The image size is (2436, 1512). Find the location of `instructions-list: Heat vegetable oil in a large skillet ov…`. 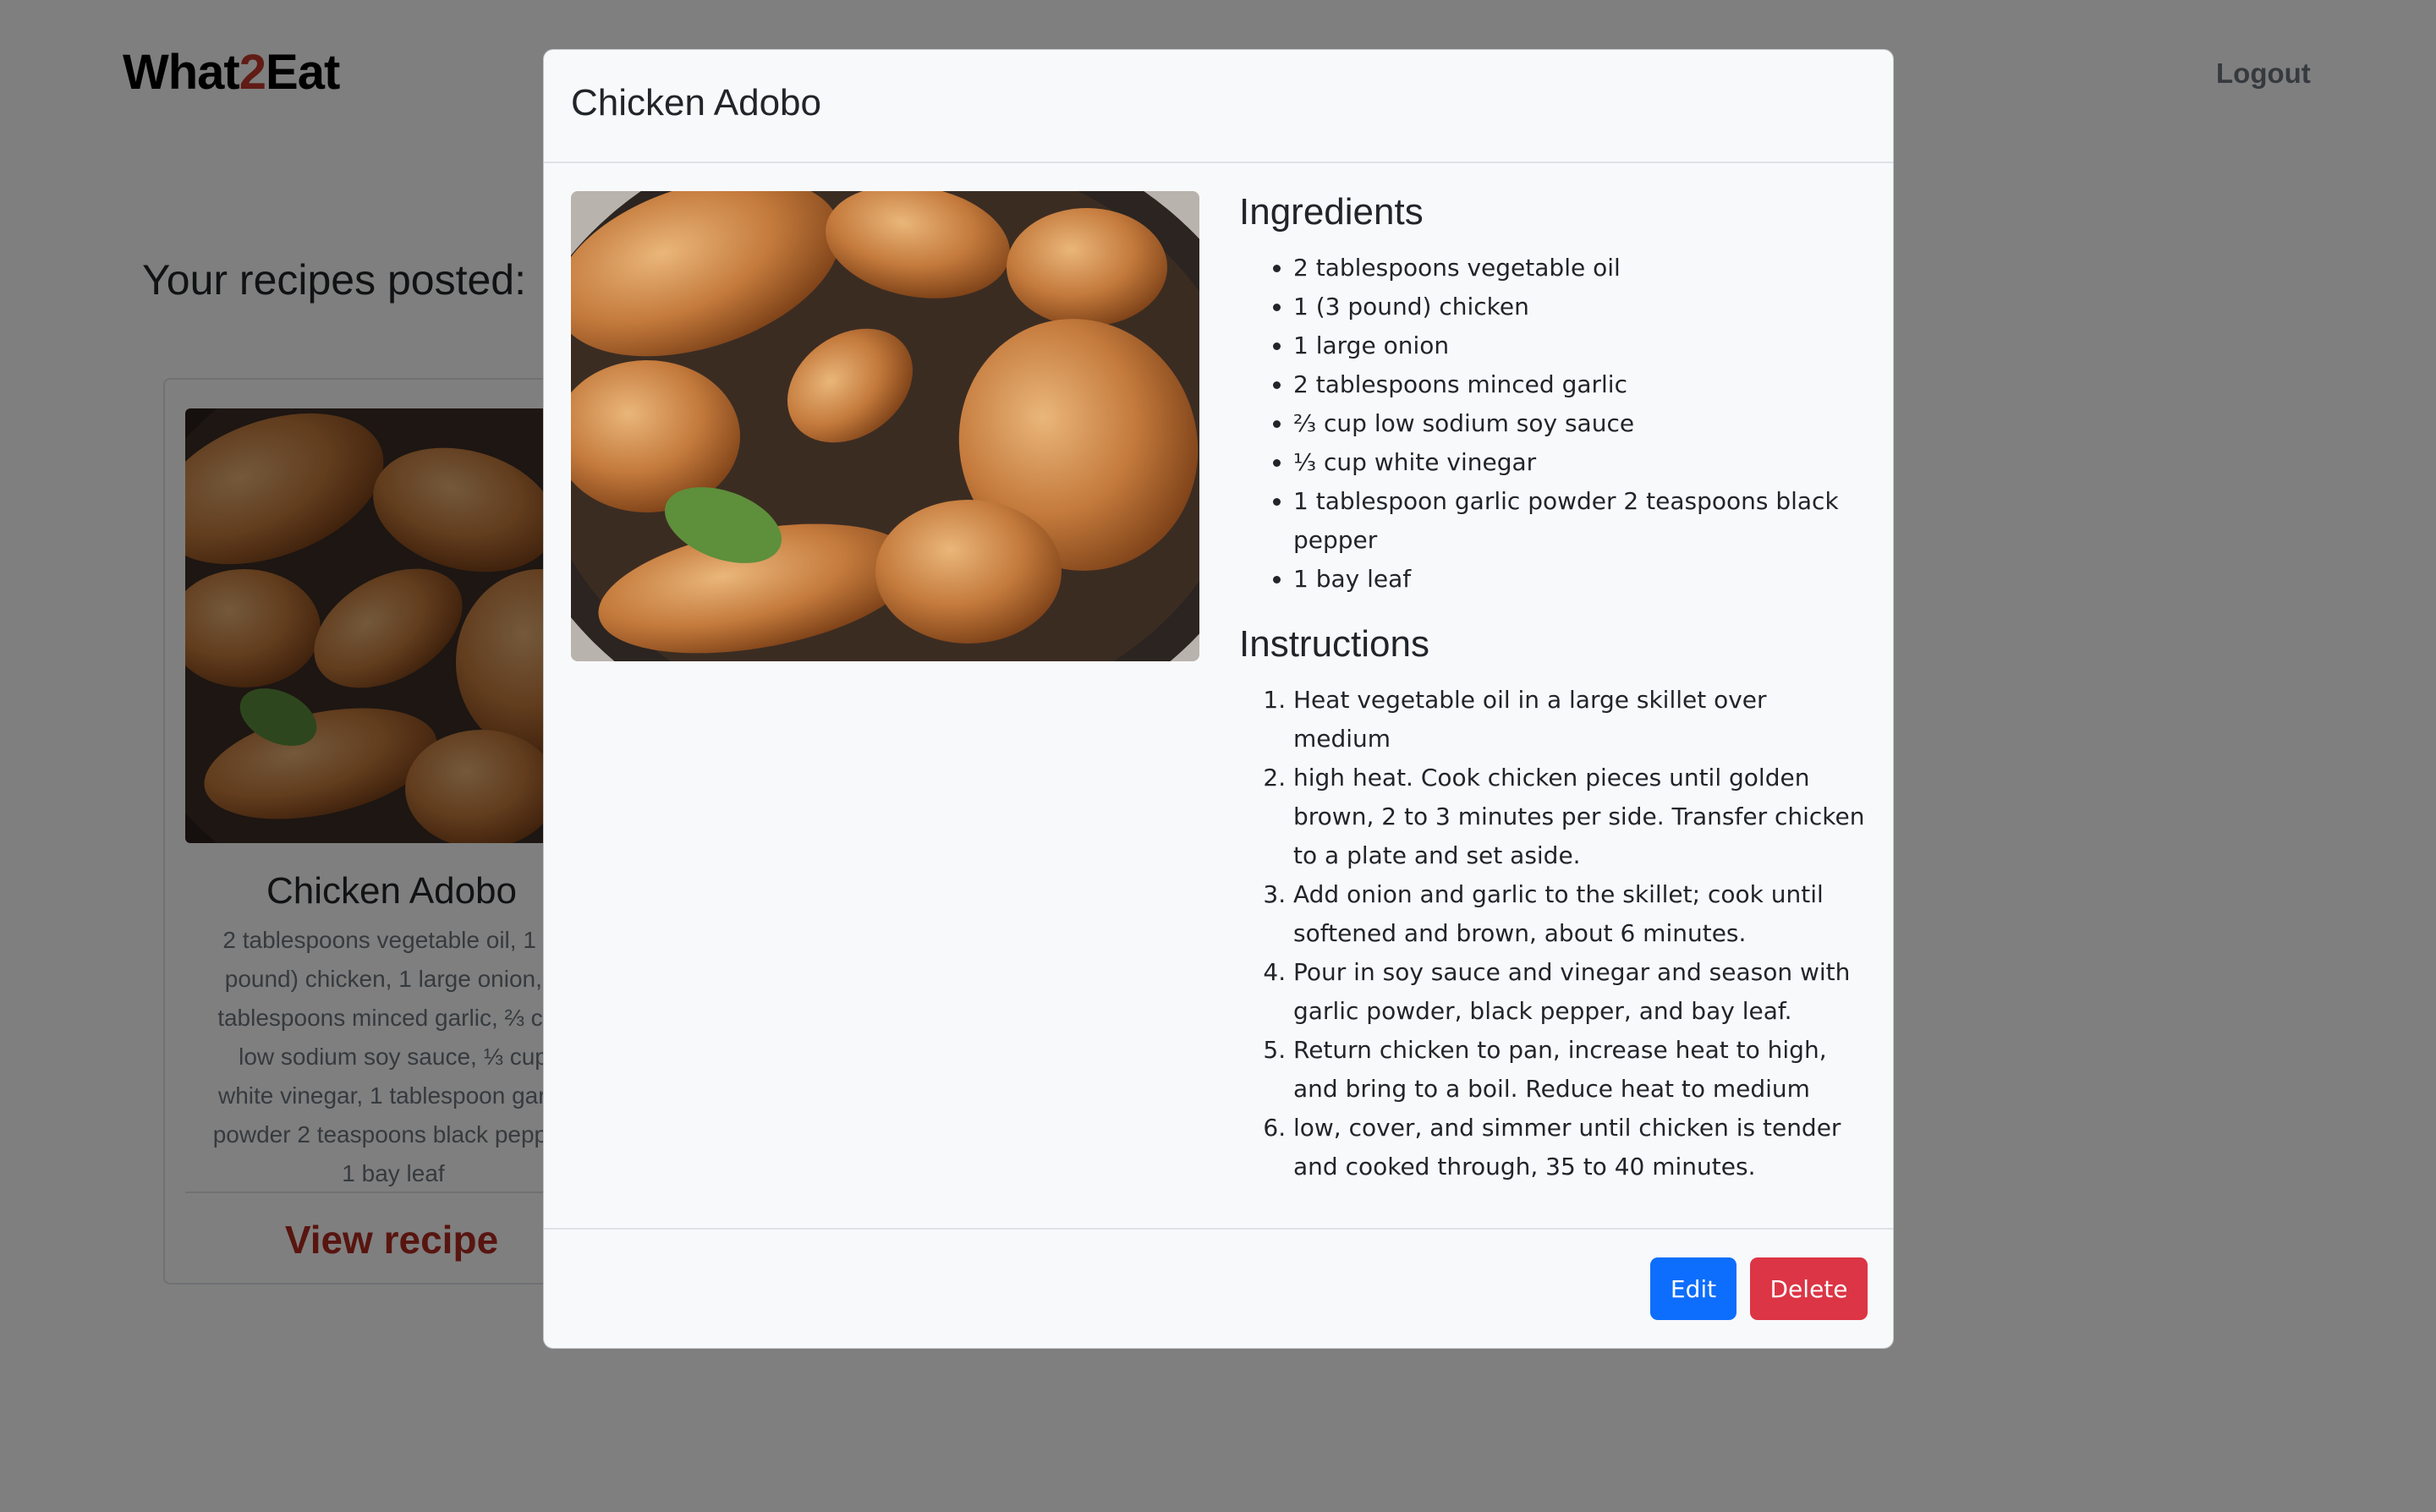

instructions-list: Heat vegetable oil in a large skillet ov… is located at coordinates (1554, 934).